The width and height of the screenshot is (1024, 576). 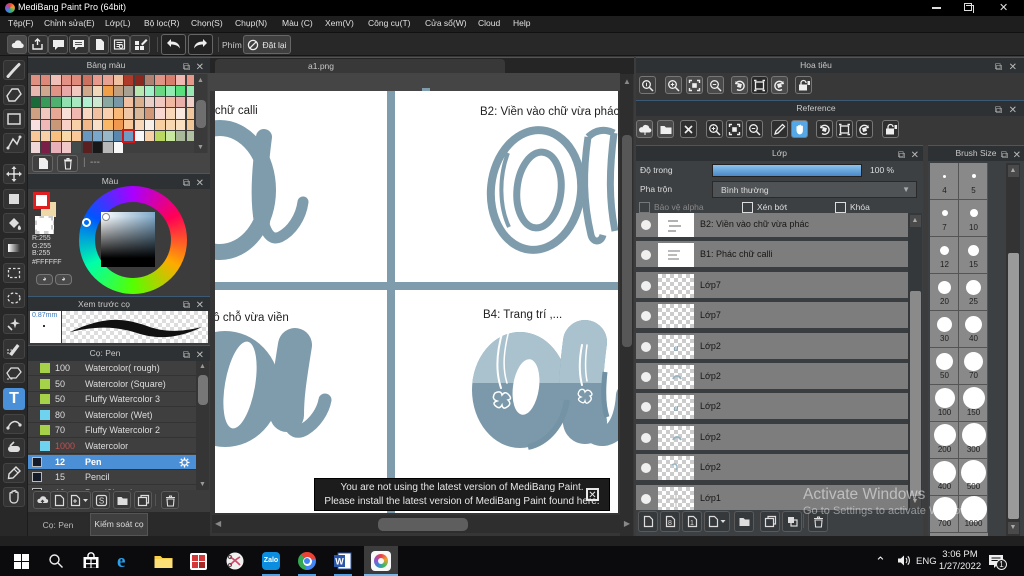 What do you see at coordinates (100, 500) in the screenshot?
I see `svg-text: S` at bounding box center [100, 500].